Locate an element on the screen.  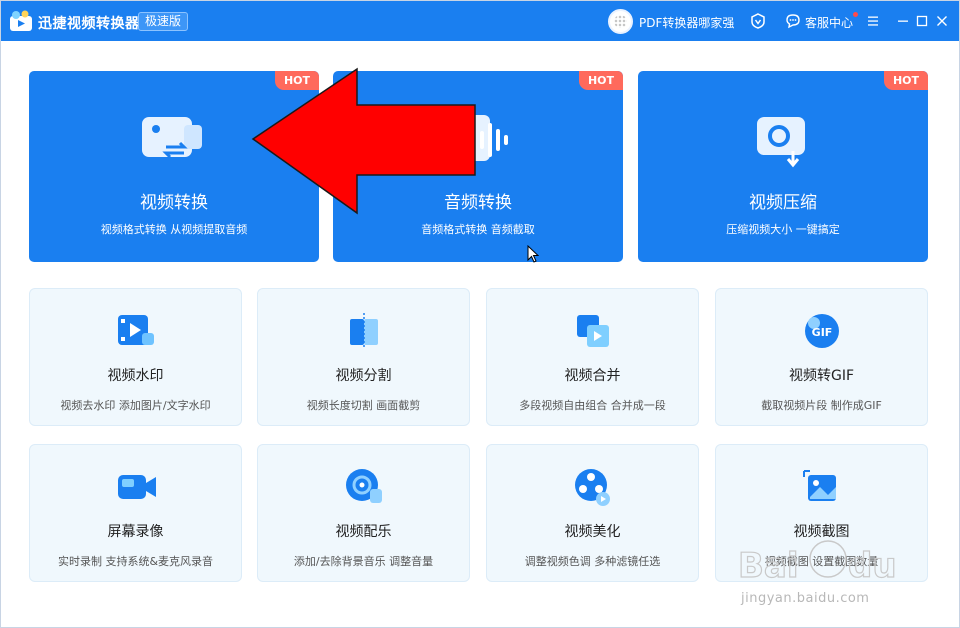
card-desc: 视频格式转换 从视频提取音频 is located at coordinates (174, 229).